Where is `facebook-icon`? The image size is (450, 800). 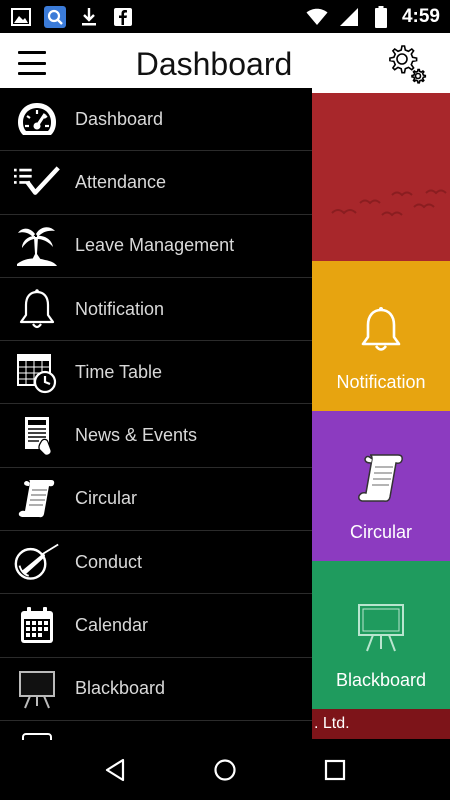
facebook-icon is located at coordinates (123, 17).